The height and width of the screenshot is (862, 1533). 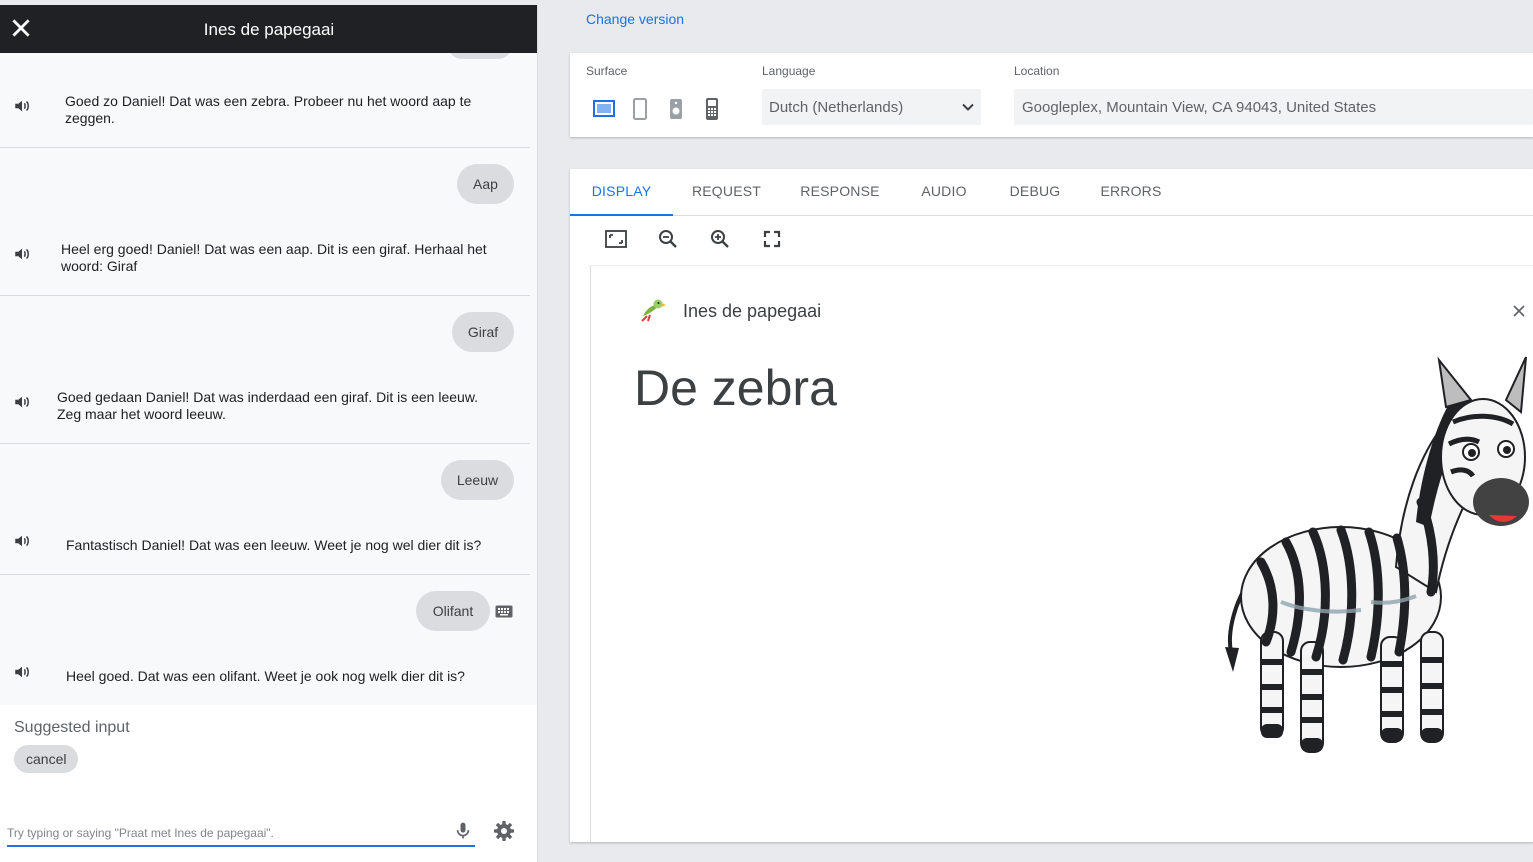 What do you see at coordinates (483, 332) in the screenshot?
I see `user-message: Giraf` at bounding box center [483, 332].